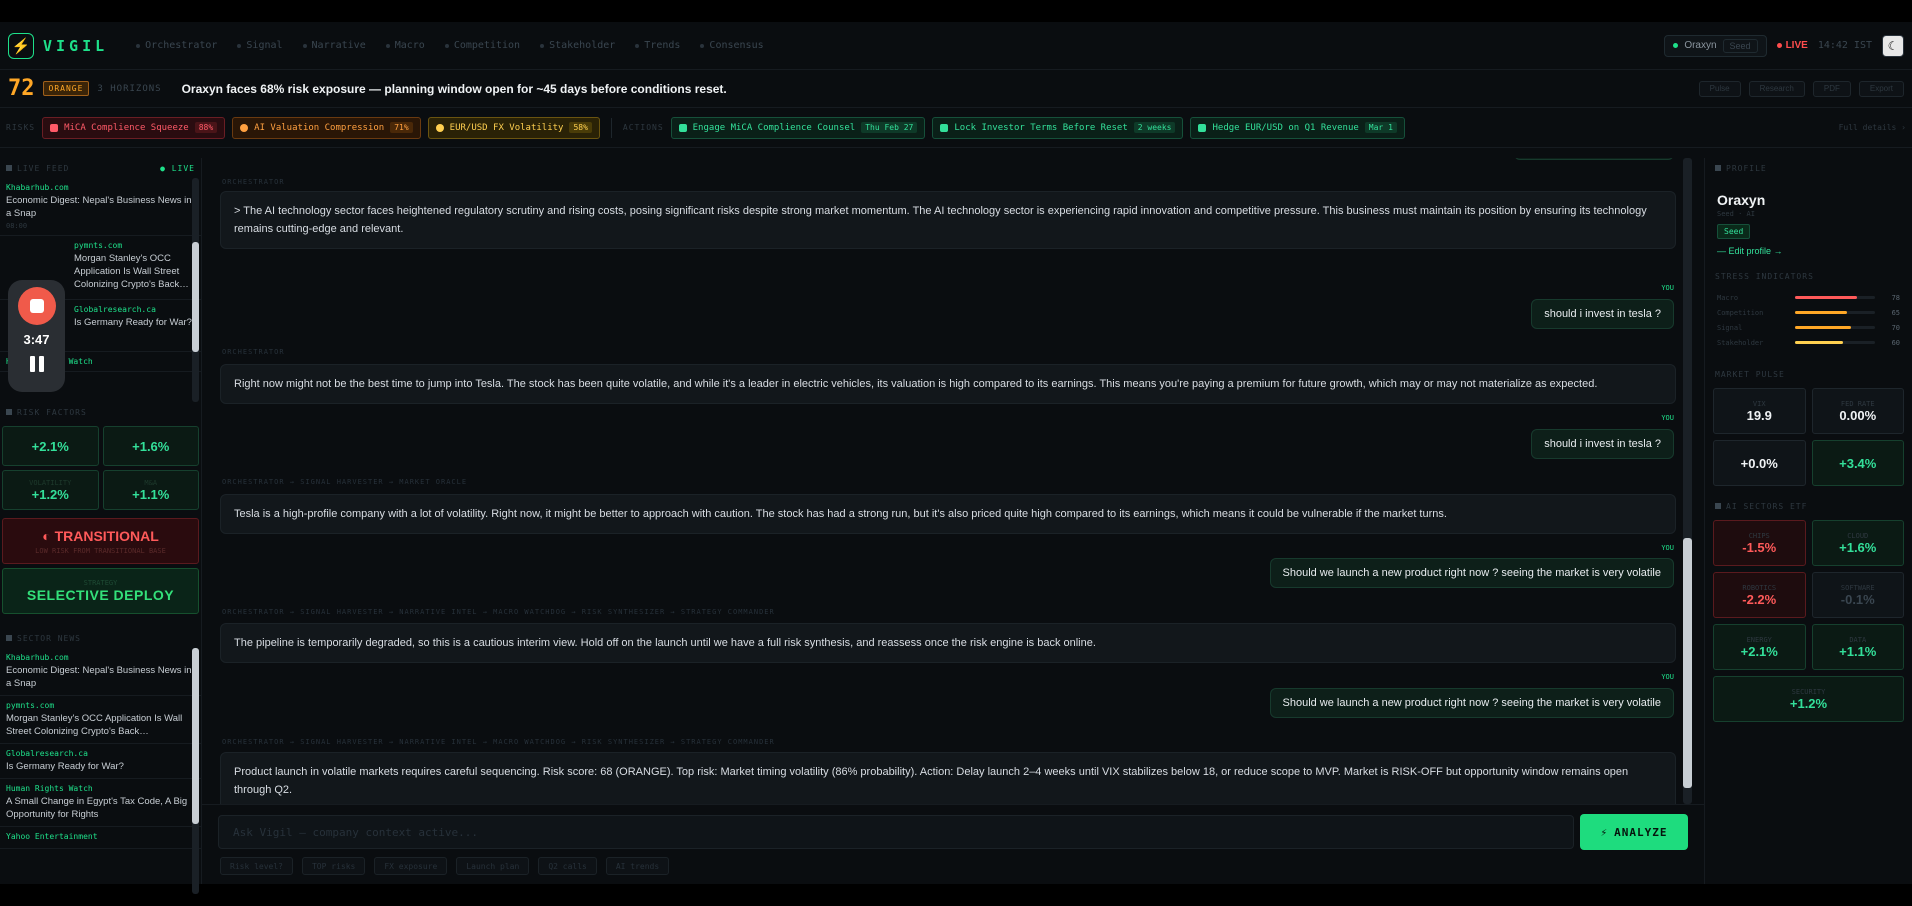  What do you see at coordinates (1594, 159) in the screenshot?
I see `user-message-partial` at bounding box center [1594, 159].